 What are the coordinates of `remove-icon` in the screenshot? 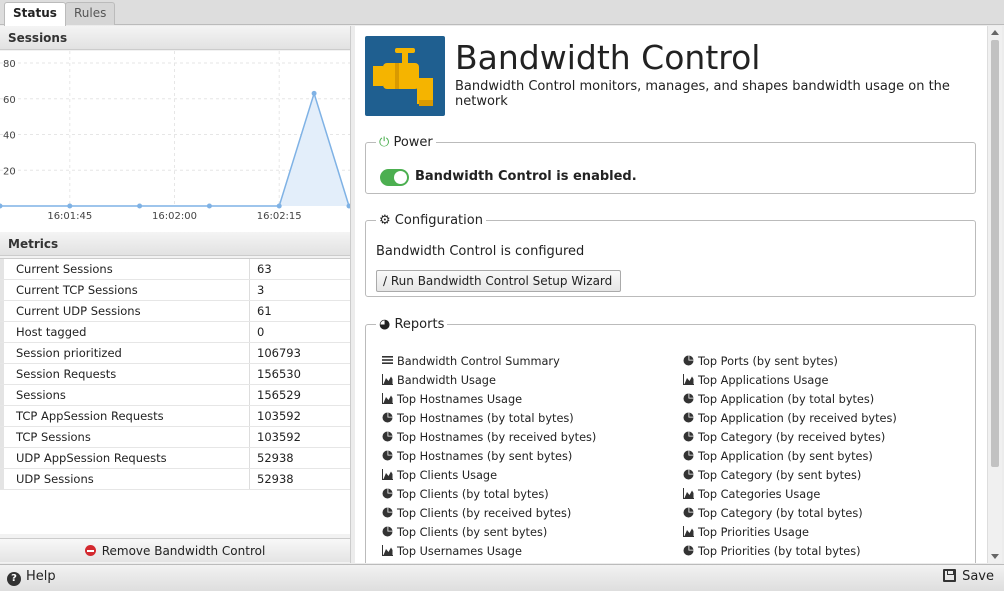 It's located at (90, 550).